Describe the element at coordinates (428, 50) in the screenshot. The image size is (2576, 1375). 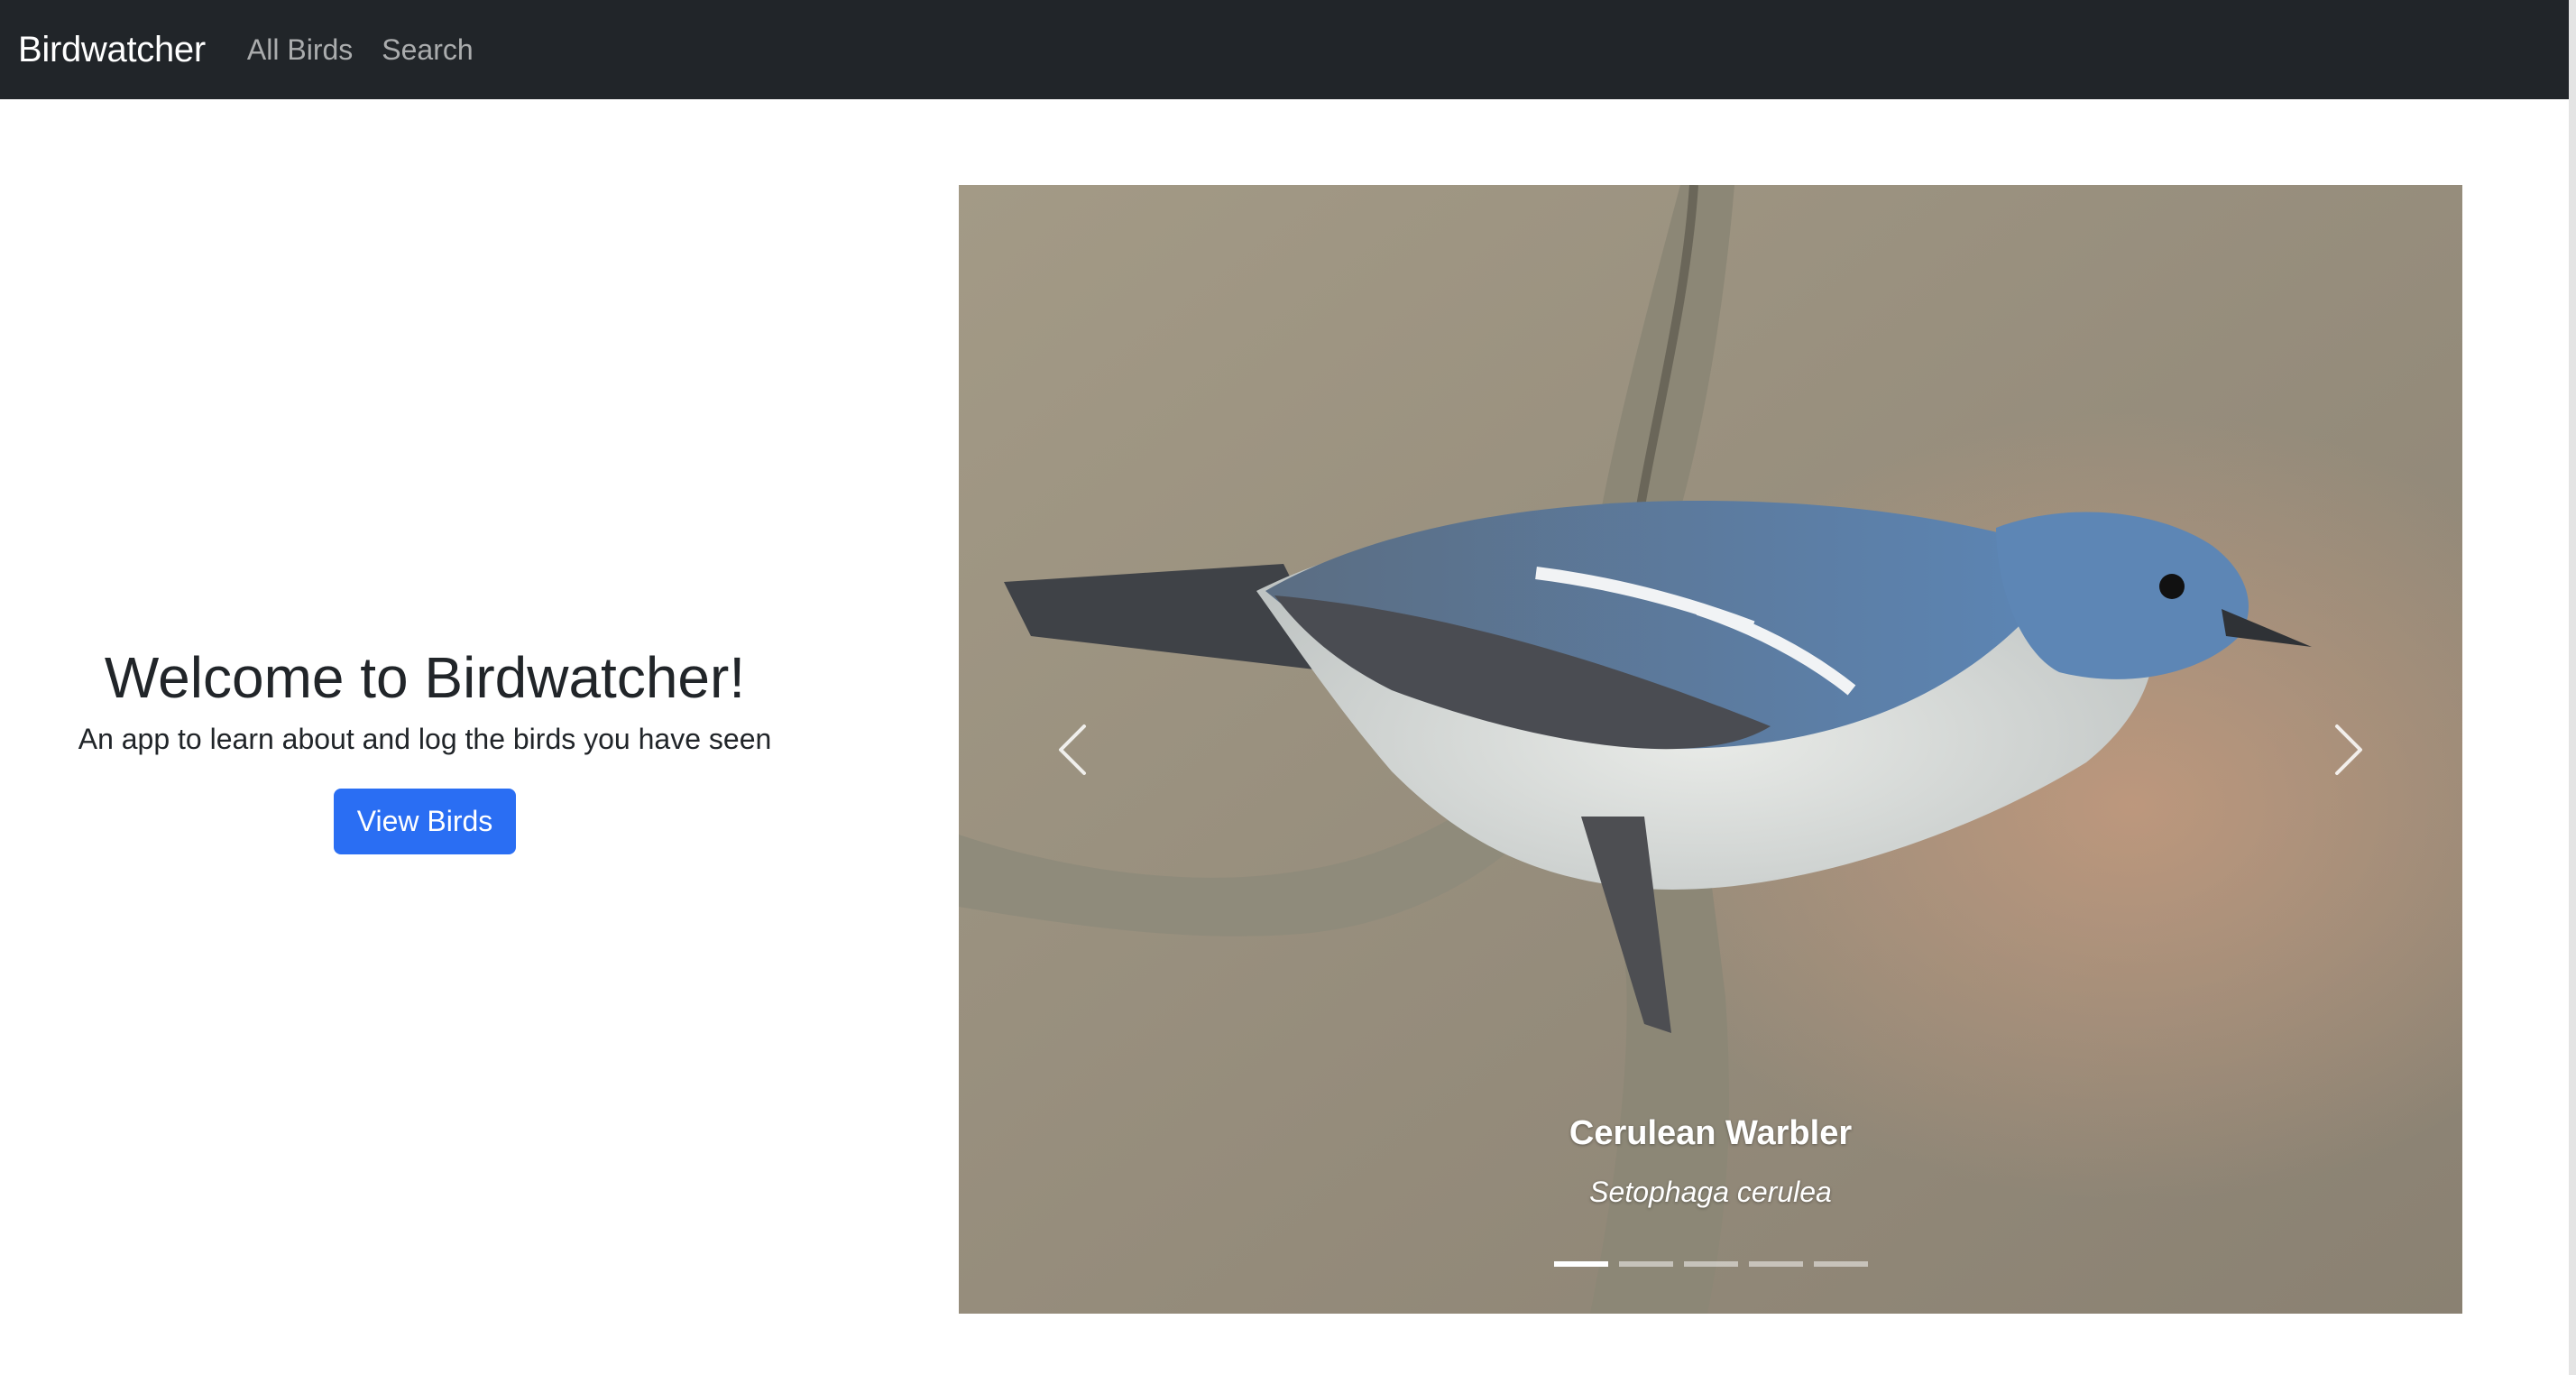
I see `nav-link-search: Search` at that location.